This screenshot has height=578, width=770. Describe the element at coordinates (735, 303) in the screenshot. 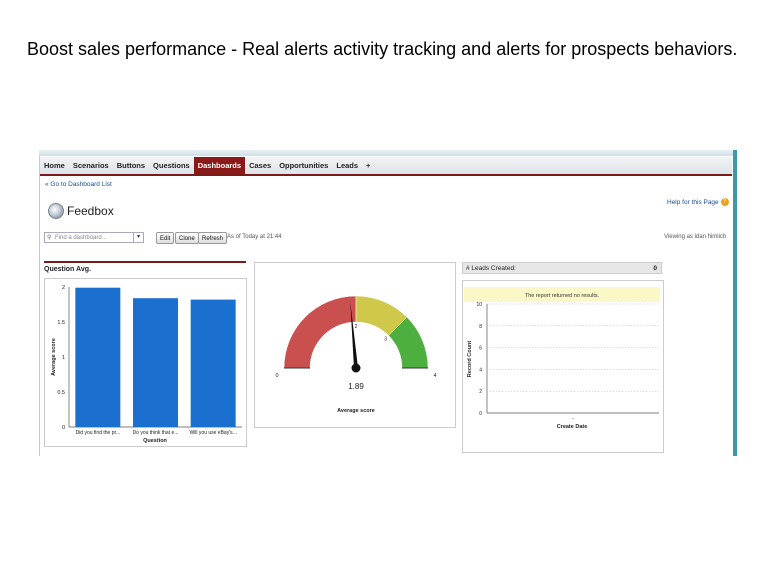

I see `window-scrollbar` at that location.